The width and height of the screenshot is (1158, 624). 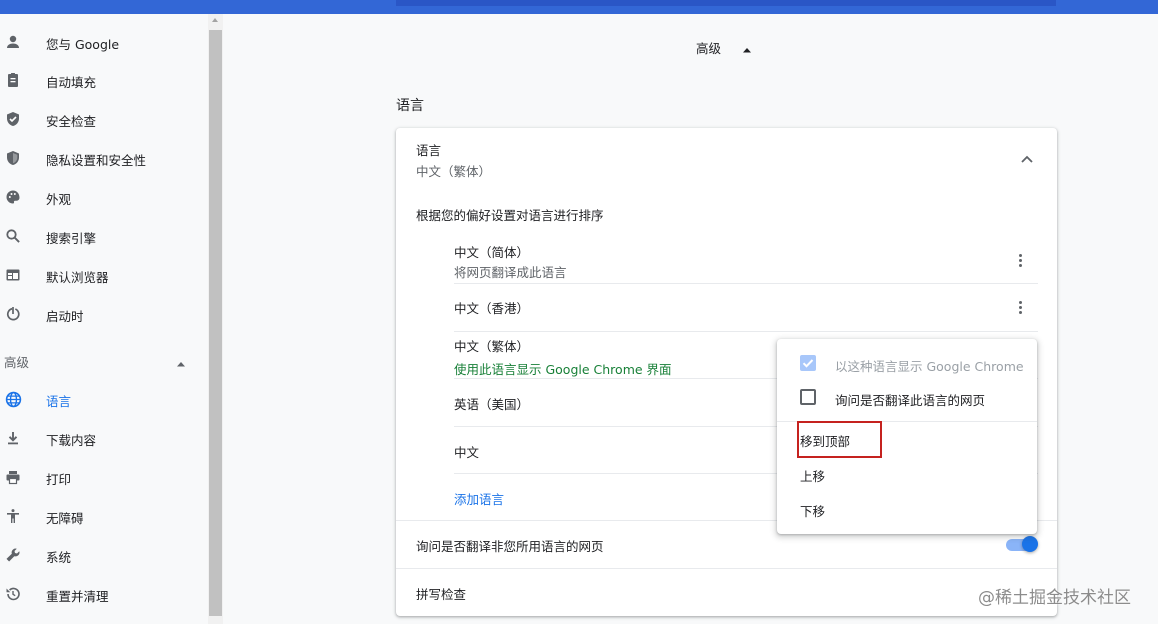 What do you see at coordinates (813, 511) in the screenshot?
I see `menu-item-label: 下移` at bounding box center [813, 511].